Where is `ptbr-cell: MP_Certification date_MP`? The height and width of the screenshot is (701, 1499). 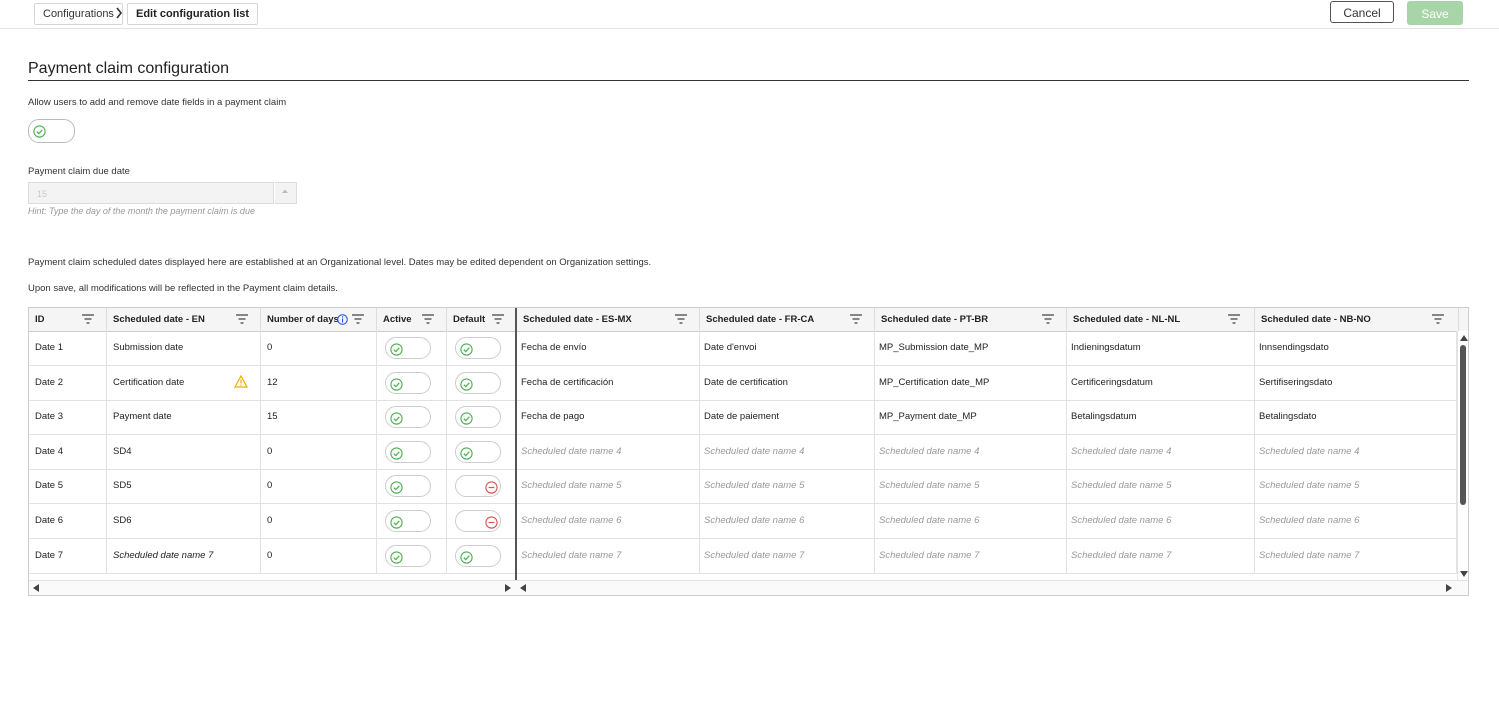 ptbr-cell: MP_Certification date_MP is located at coordinates (971, 382).